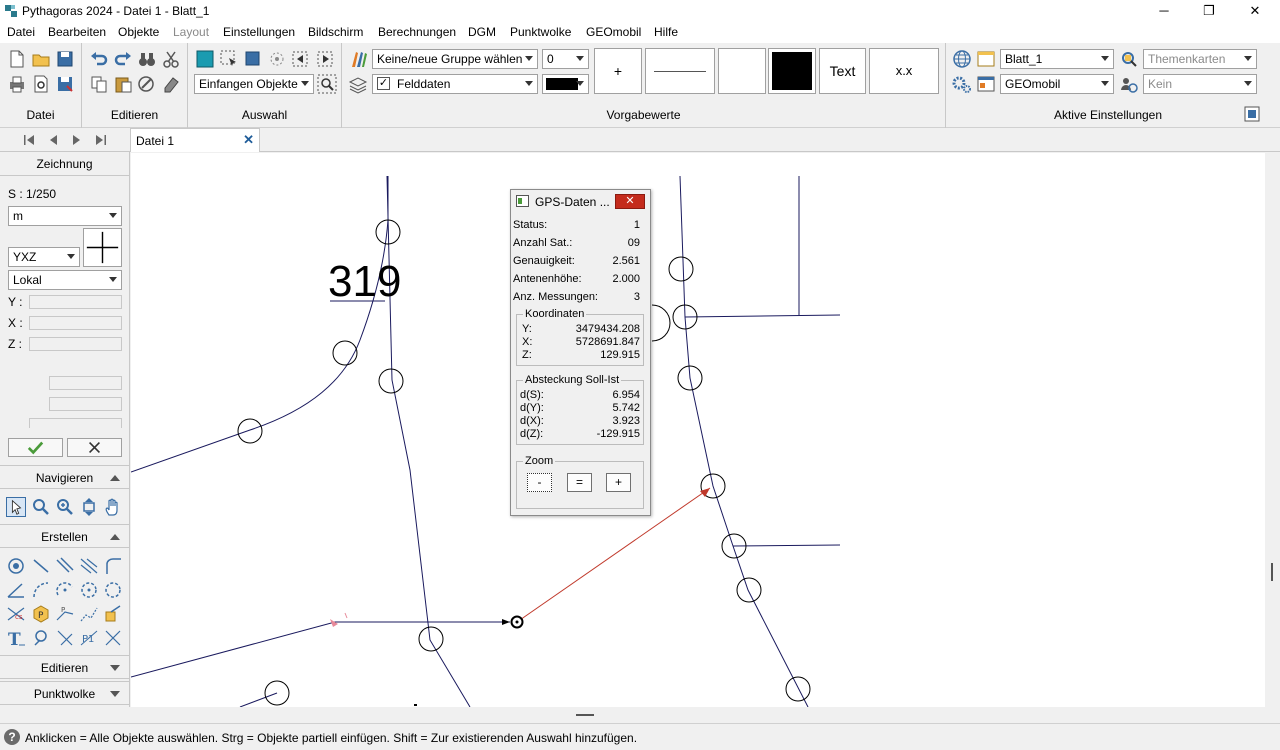  I want to click on axis-select: YXZ, so click(44, 257).